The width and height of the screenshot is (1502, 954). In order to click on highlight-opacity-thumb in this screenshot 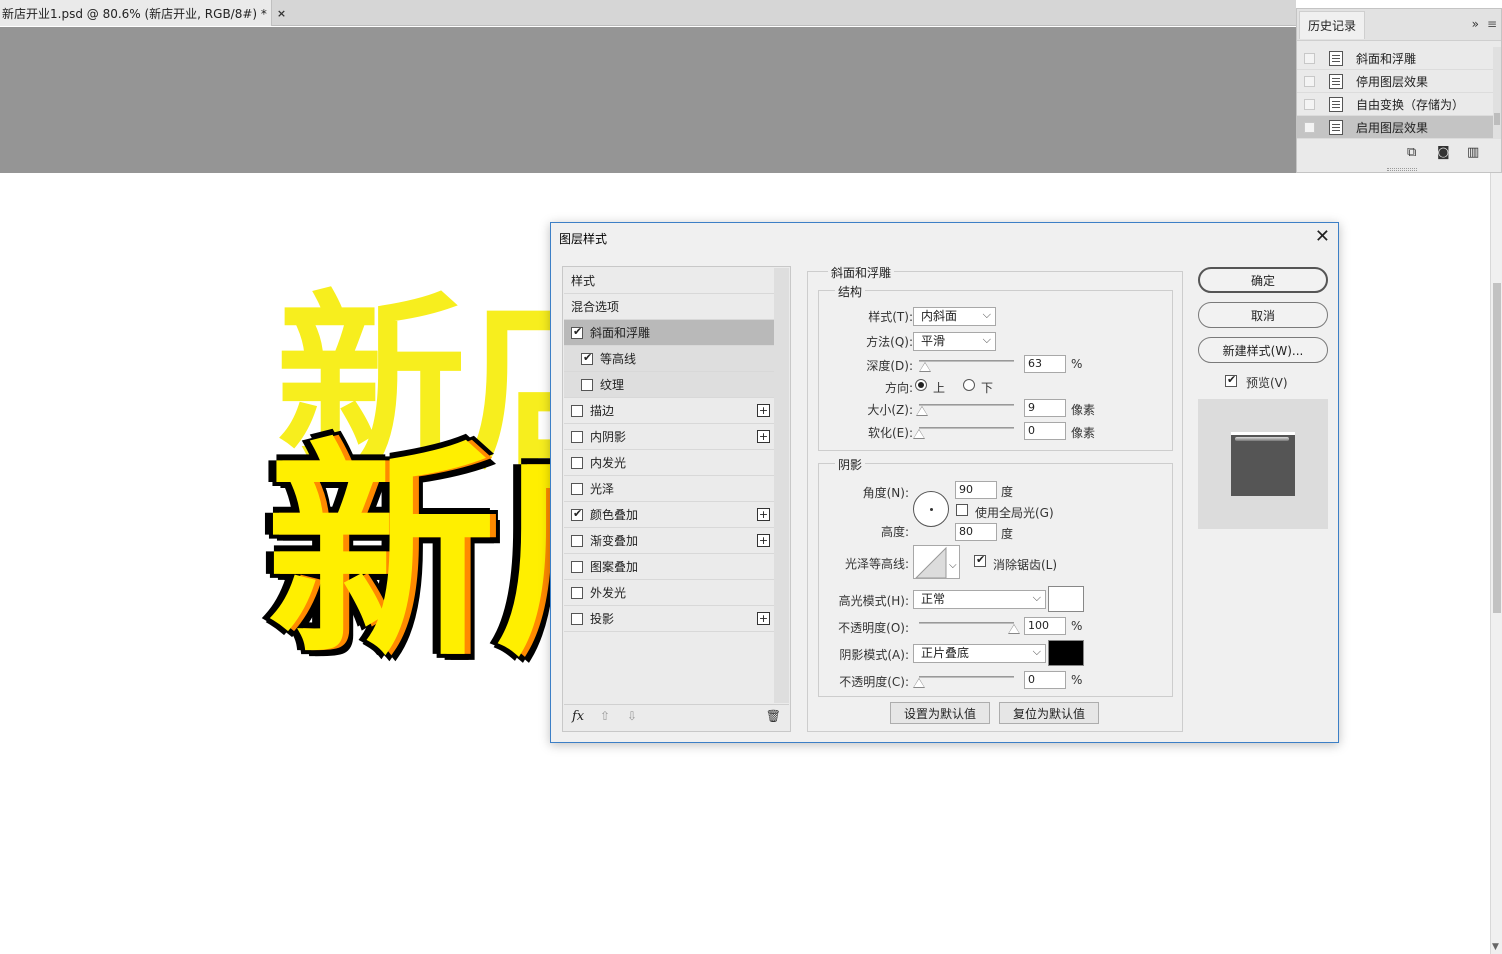, I will do `click(1014, 629)`.